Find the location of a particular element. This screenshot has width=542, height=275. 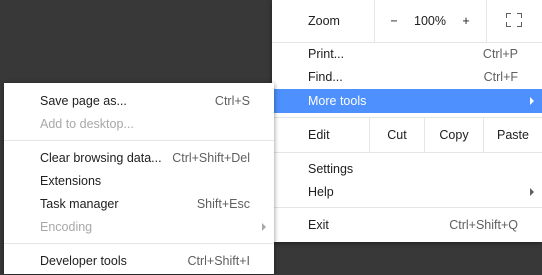

settings-label: Settings is located at coordinates (331, 169).